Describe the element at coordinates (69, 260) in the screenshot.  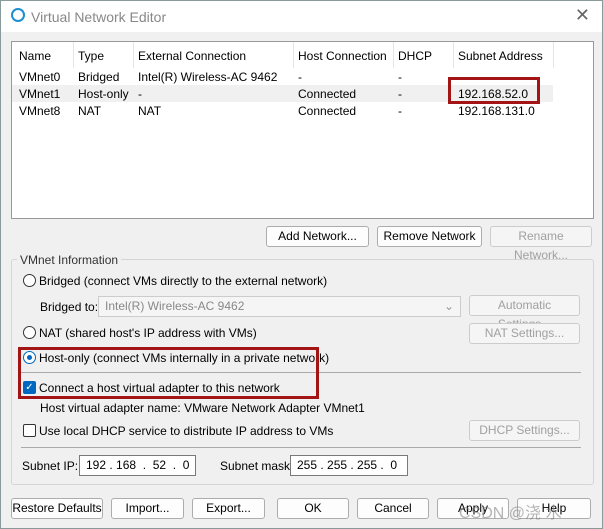
I see `group-label: VMnet Information` at that location.